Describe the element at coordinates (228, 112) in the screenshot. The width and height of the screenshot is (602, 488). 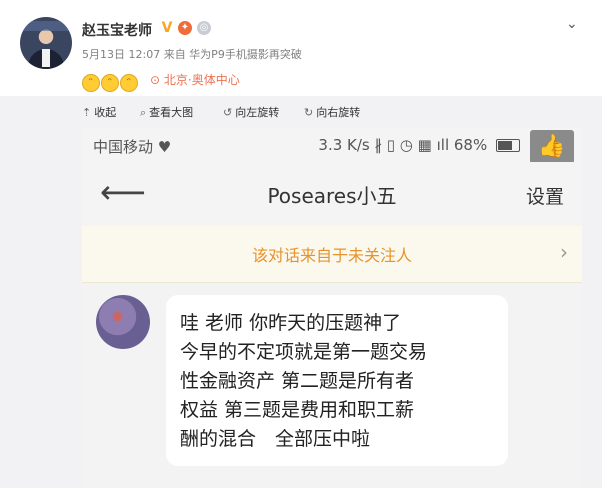
I see `rotate-left-icon: ↺` at that location.